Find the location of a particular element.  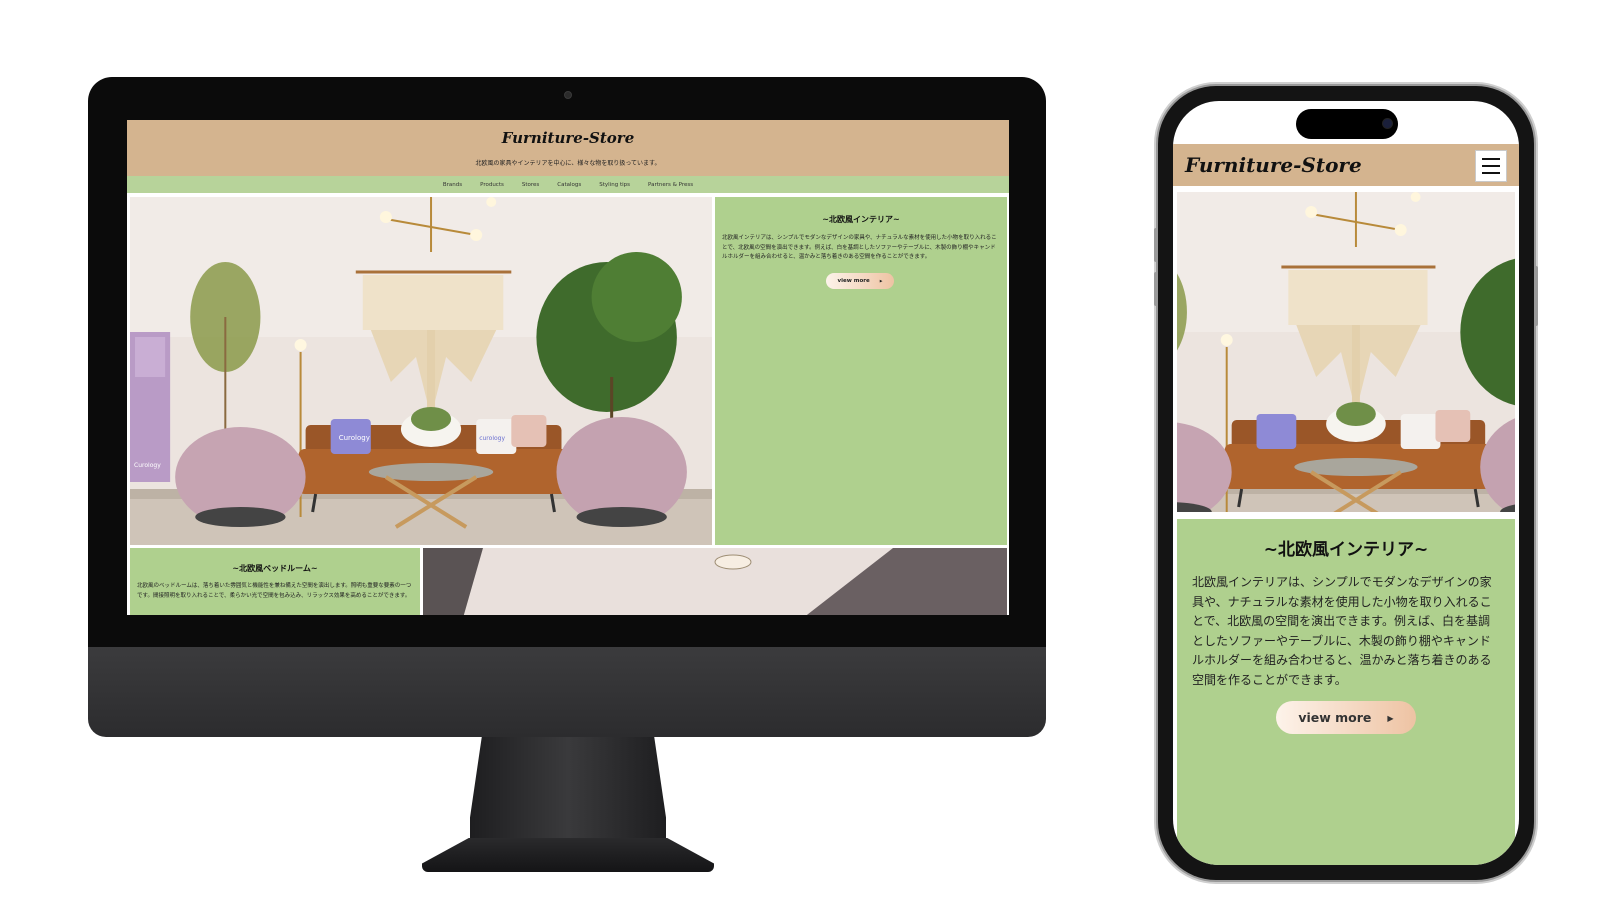

volume-up-button is located at coordinates (1156, 245).